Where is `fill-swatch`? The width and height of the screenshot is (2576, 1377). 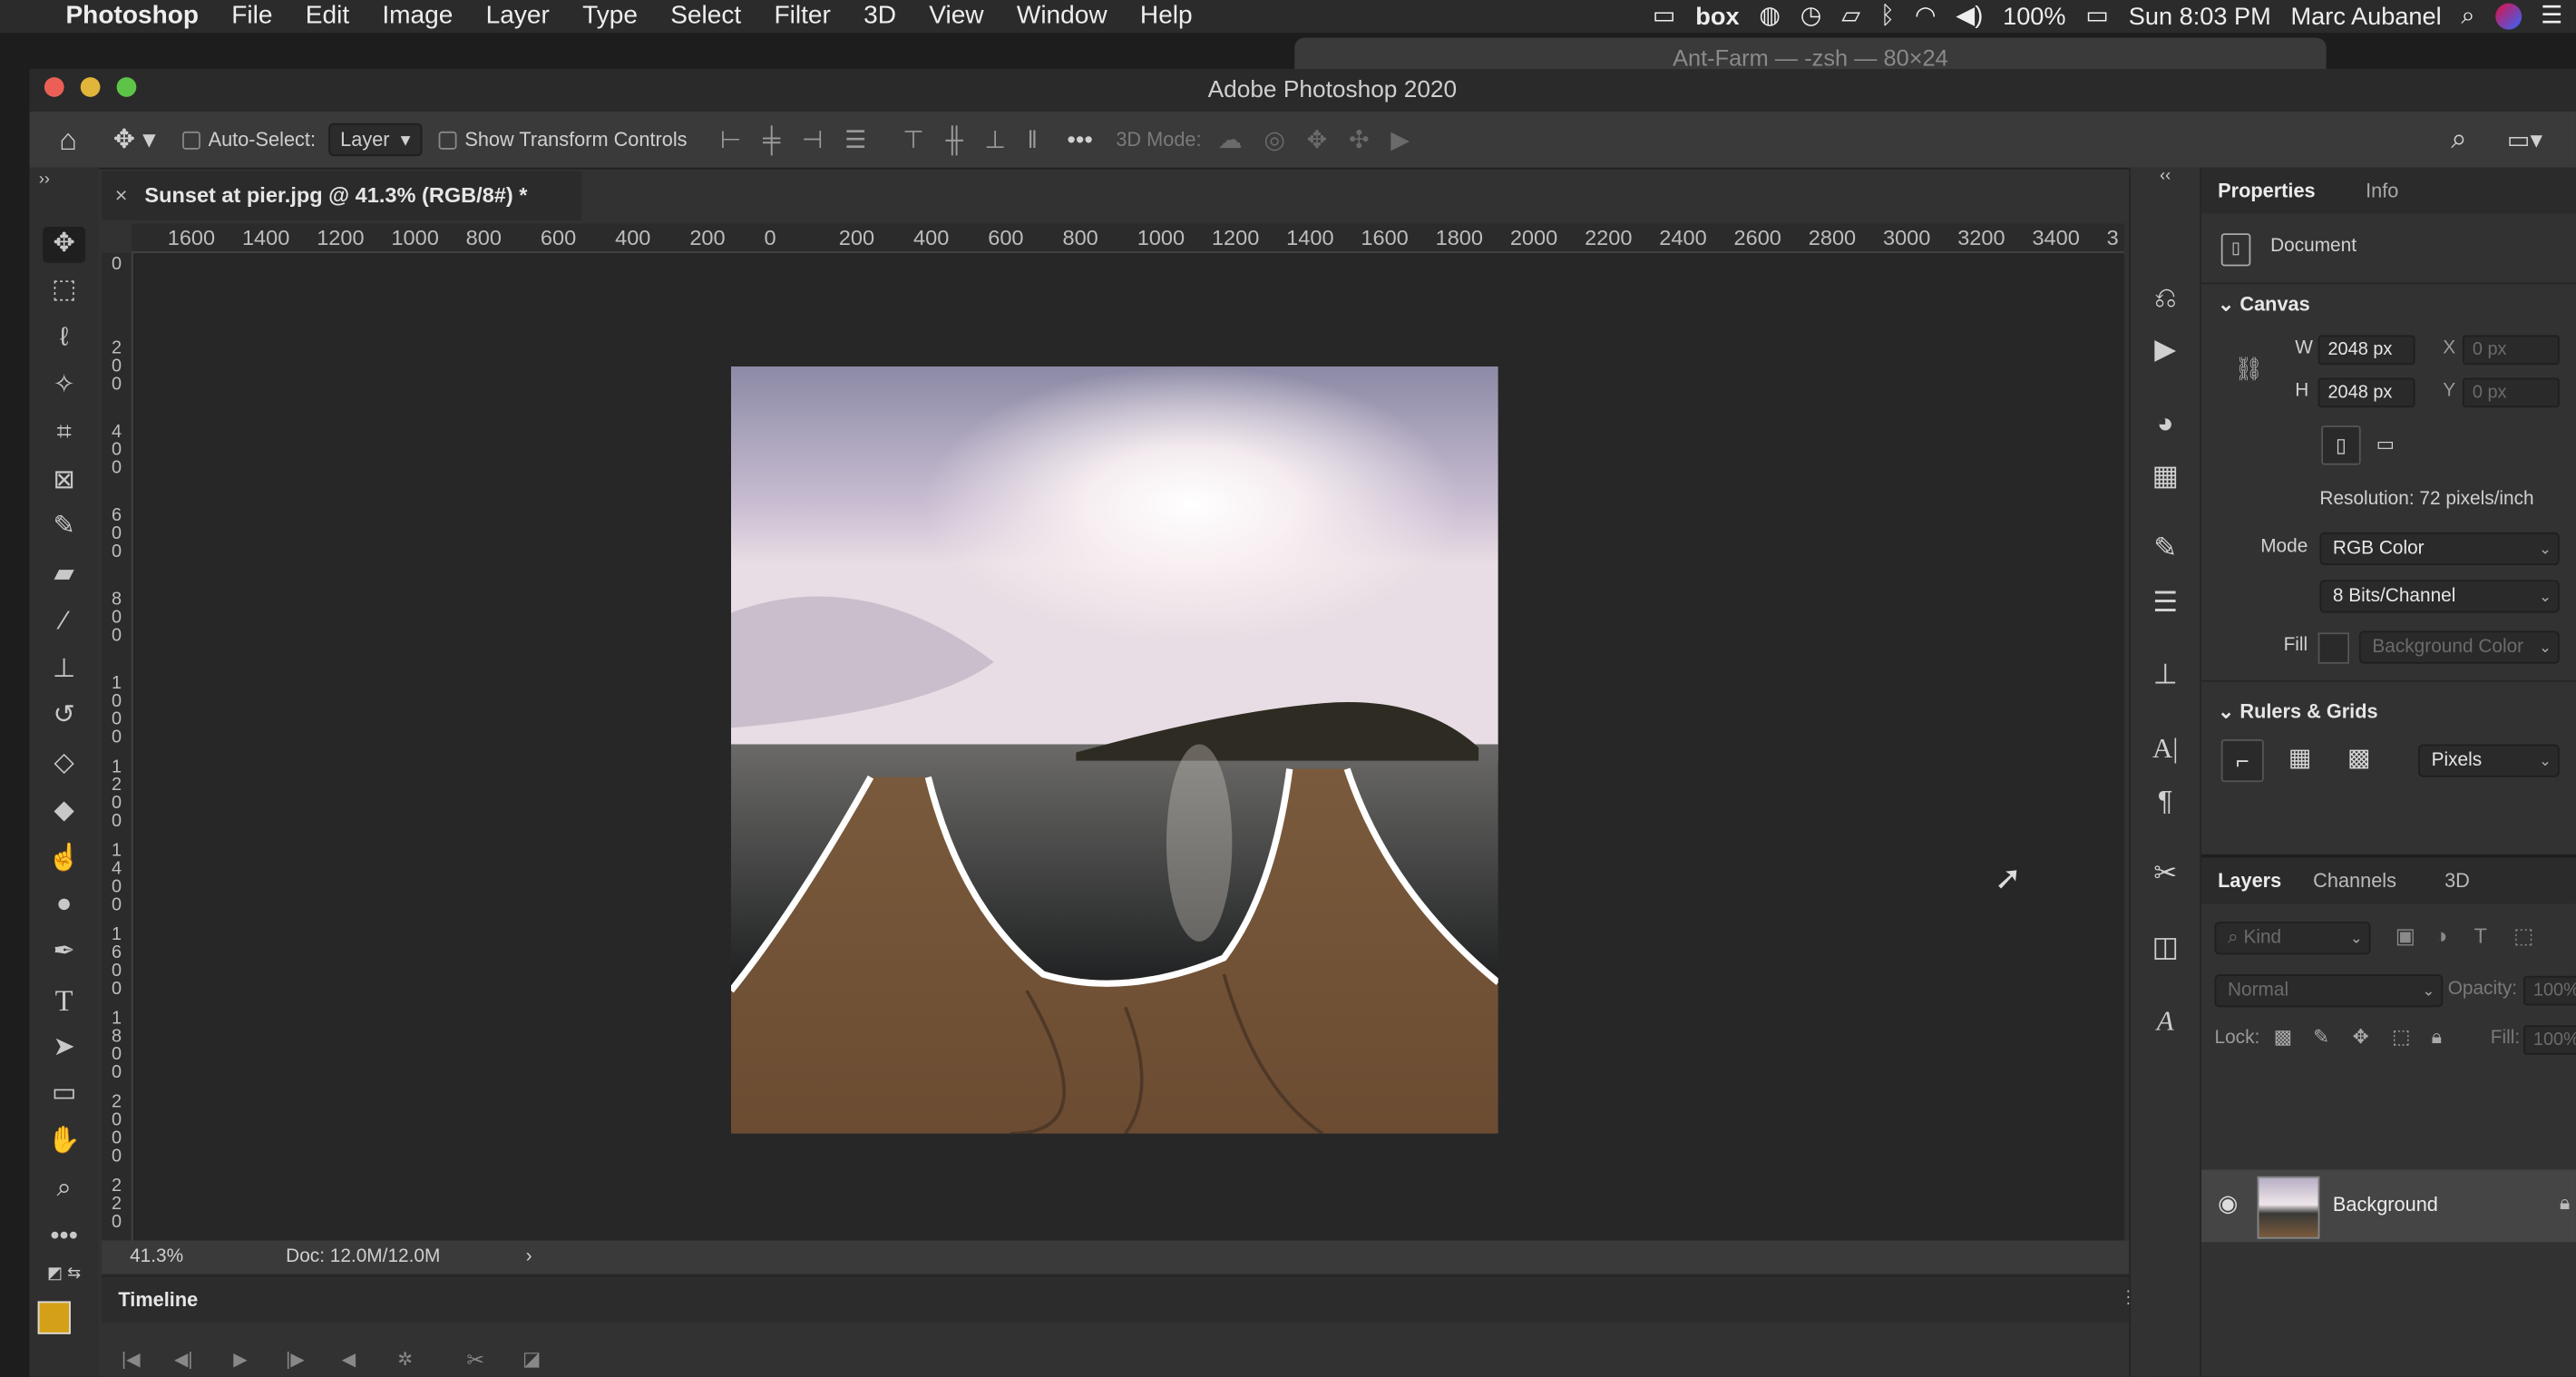
fill-swatch is located at coordinates (2333, 648).